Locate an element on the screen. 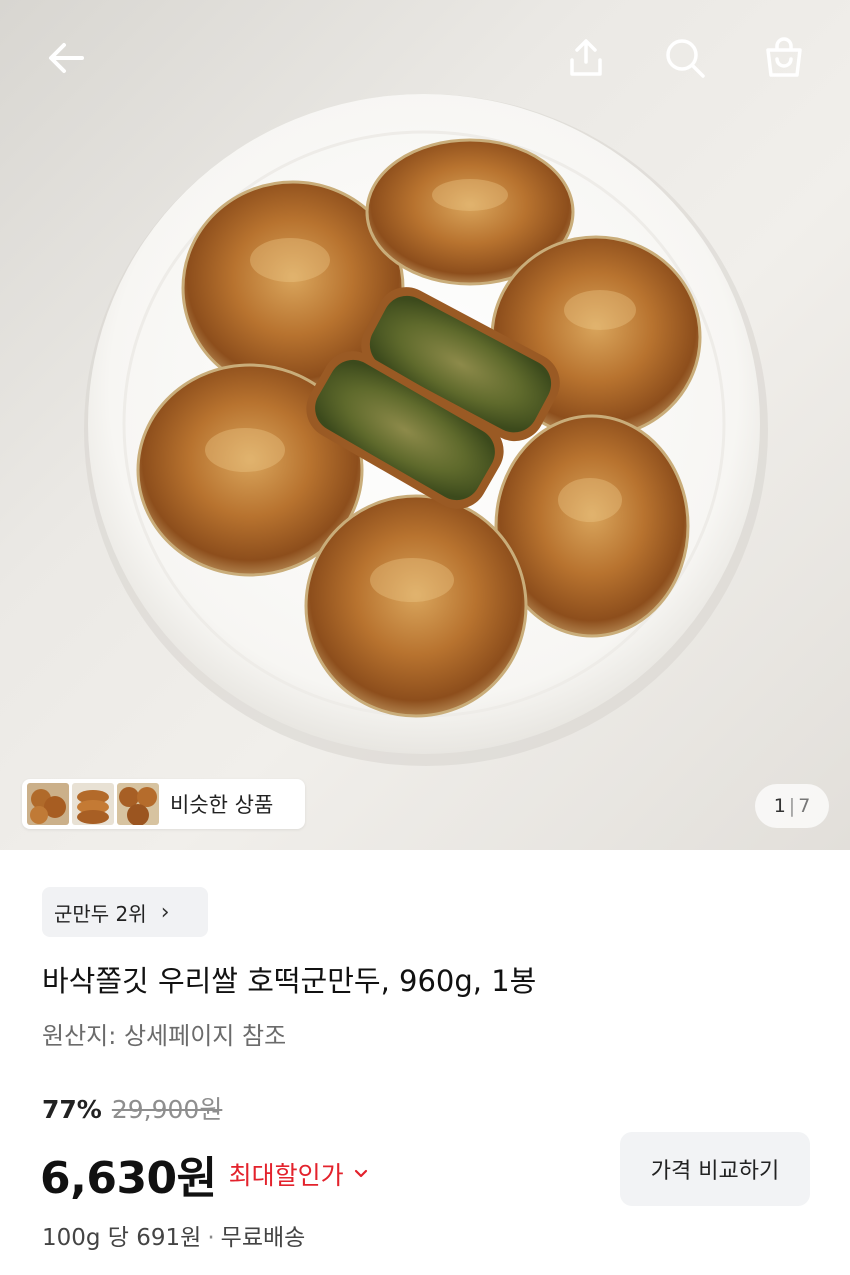 The image size is (850, 1275). unit-price: 100g 당 691원 is located at coordinates (122, 1238).